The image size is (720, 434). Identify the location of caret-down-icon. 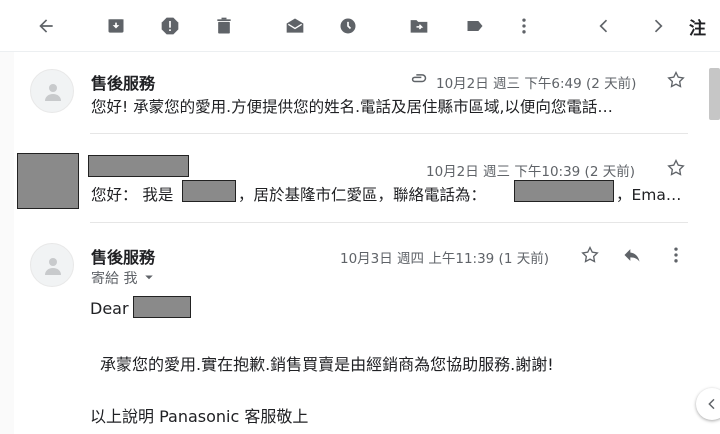
(149, 277).